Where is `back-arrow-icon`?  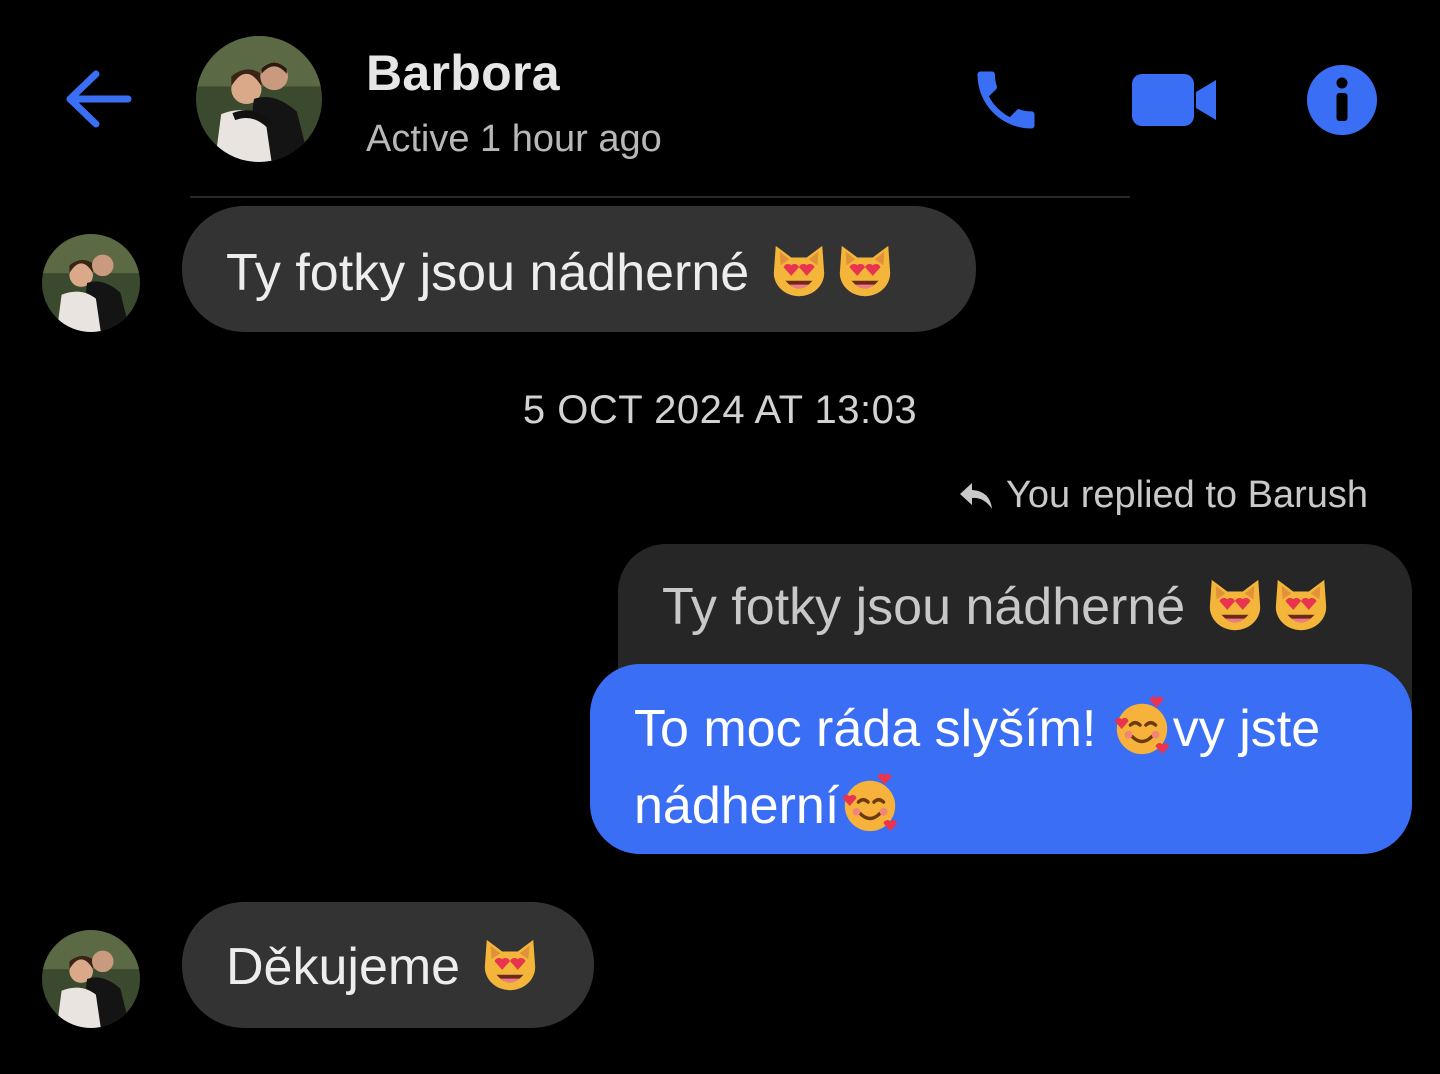
back-arrow-icon is located at coordinates (98, 99).